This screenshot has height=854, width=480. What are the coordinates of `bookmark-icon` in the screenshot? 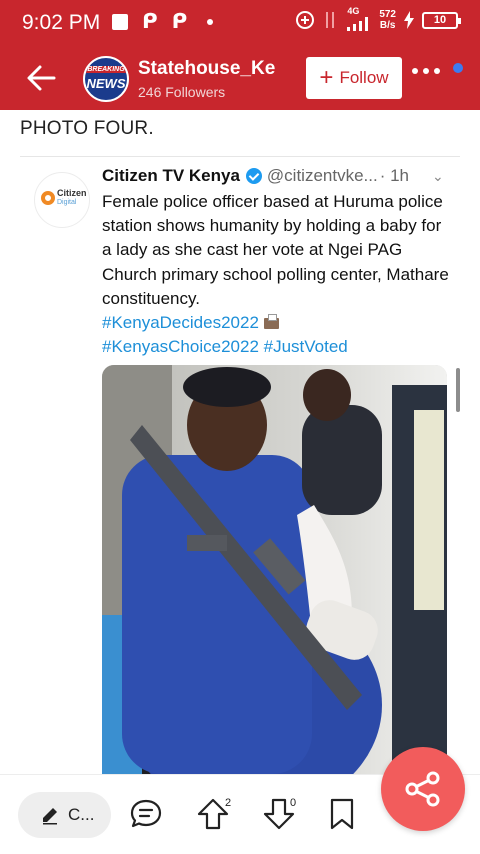 It's located at (342, 814).